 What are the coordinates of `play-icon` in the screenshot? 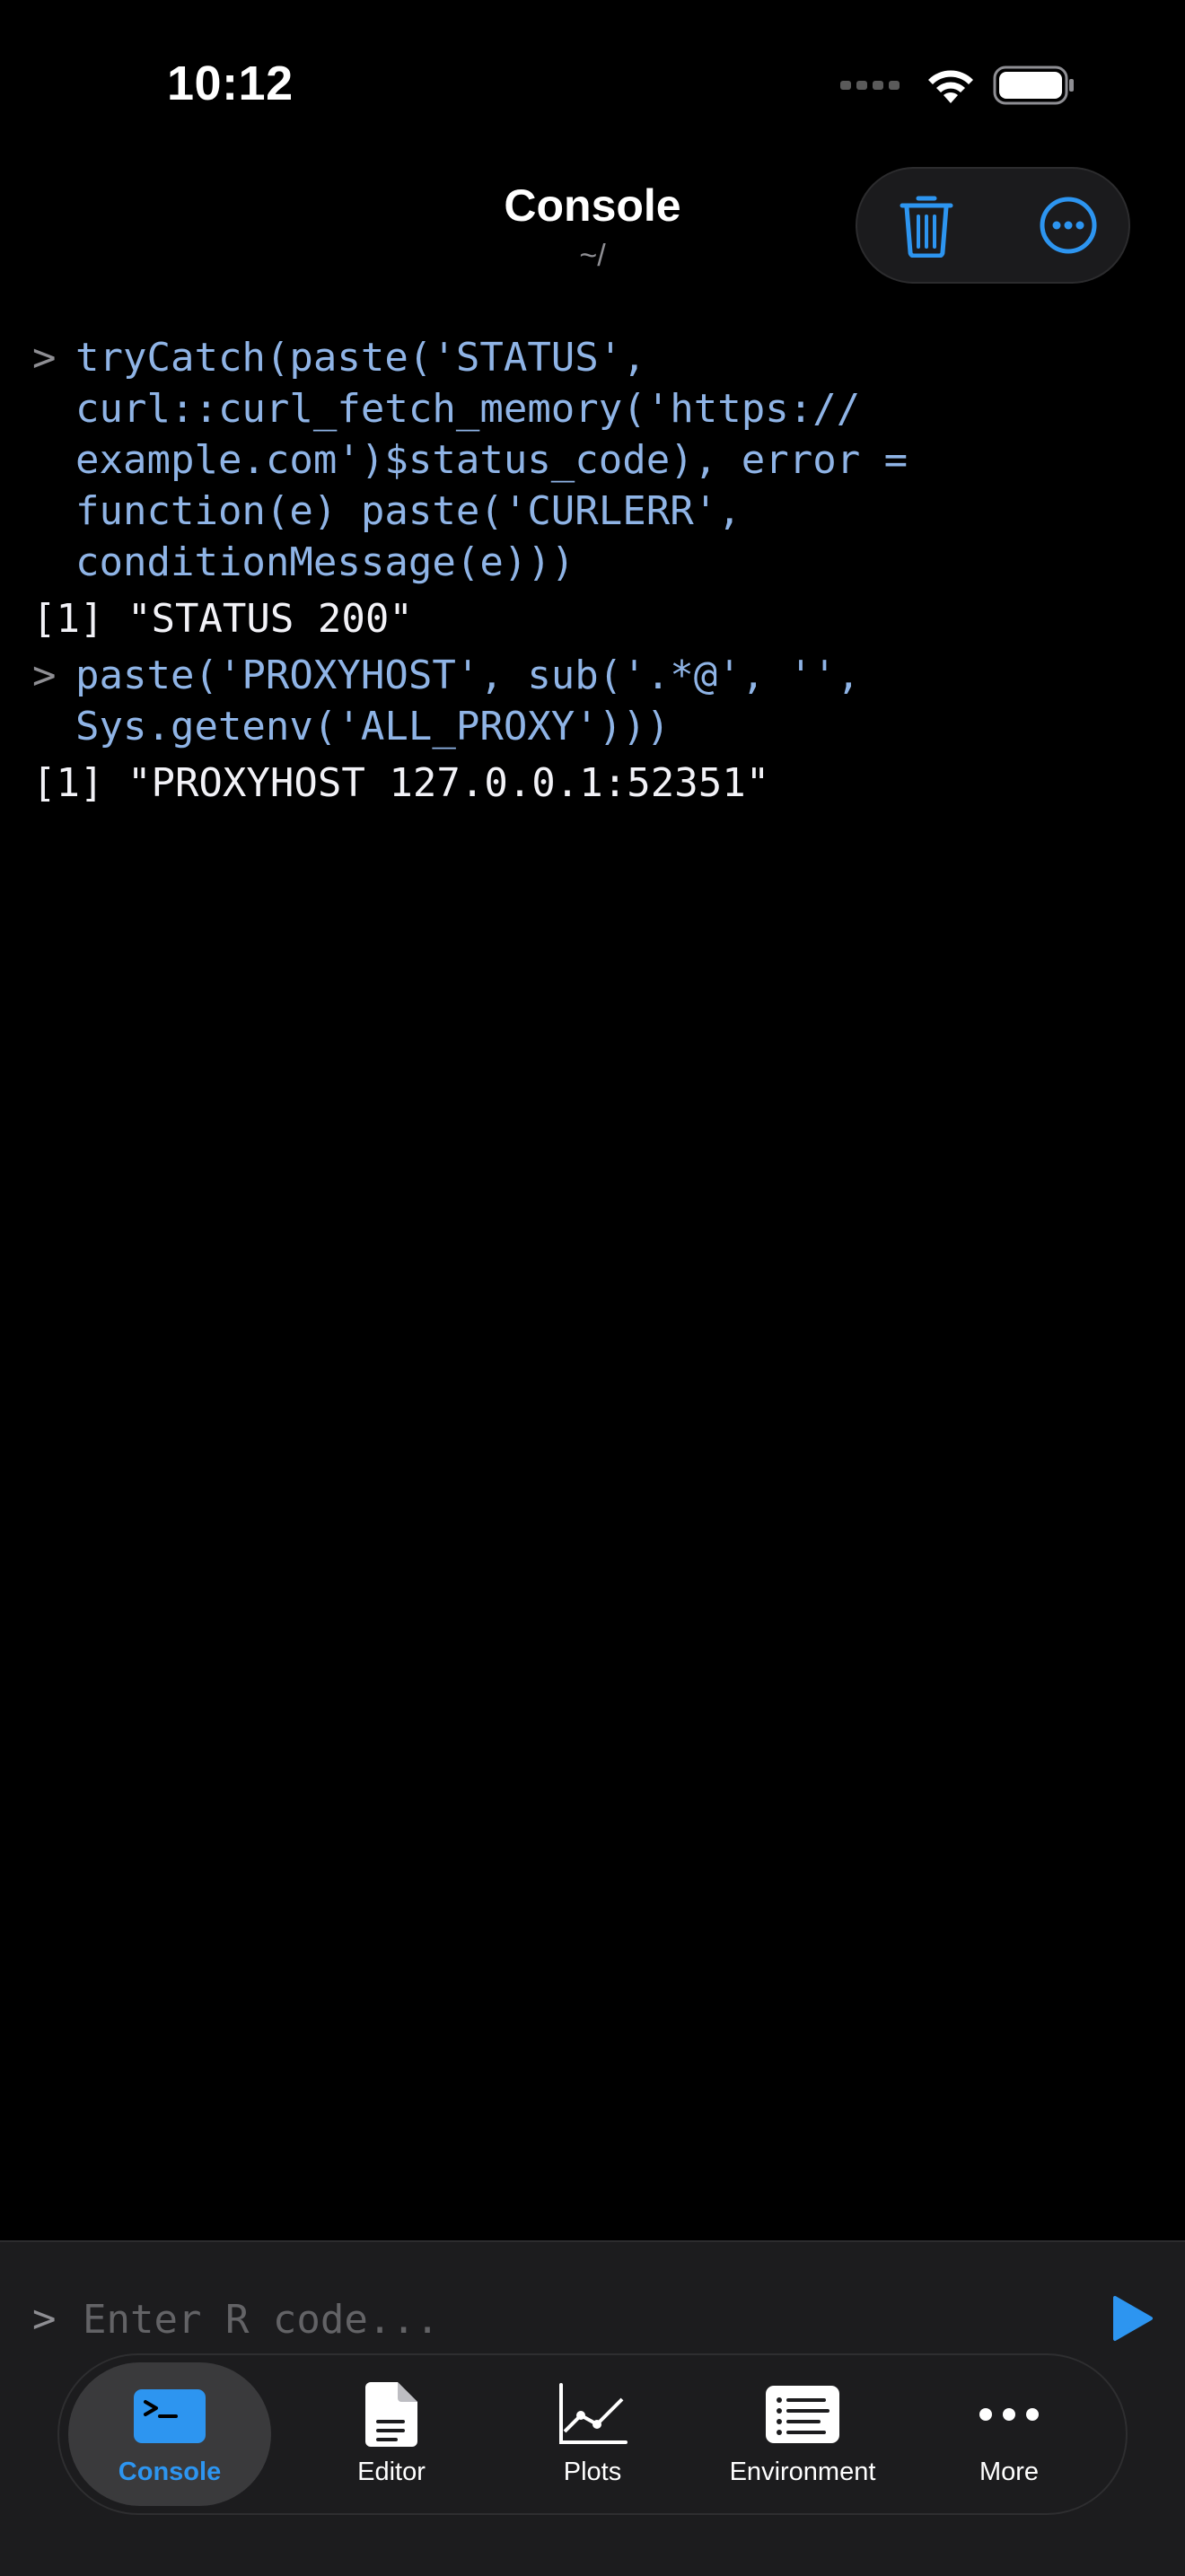 It's located at (1133, 2318).